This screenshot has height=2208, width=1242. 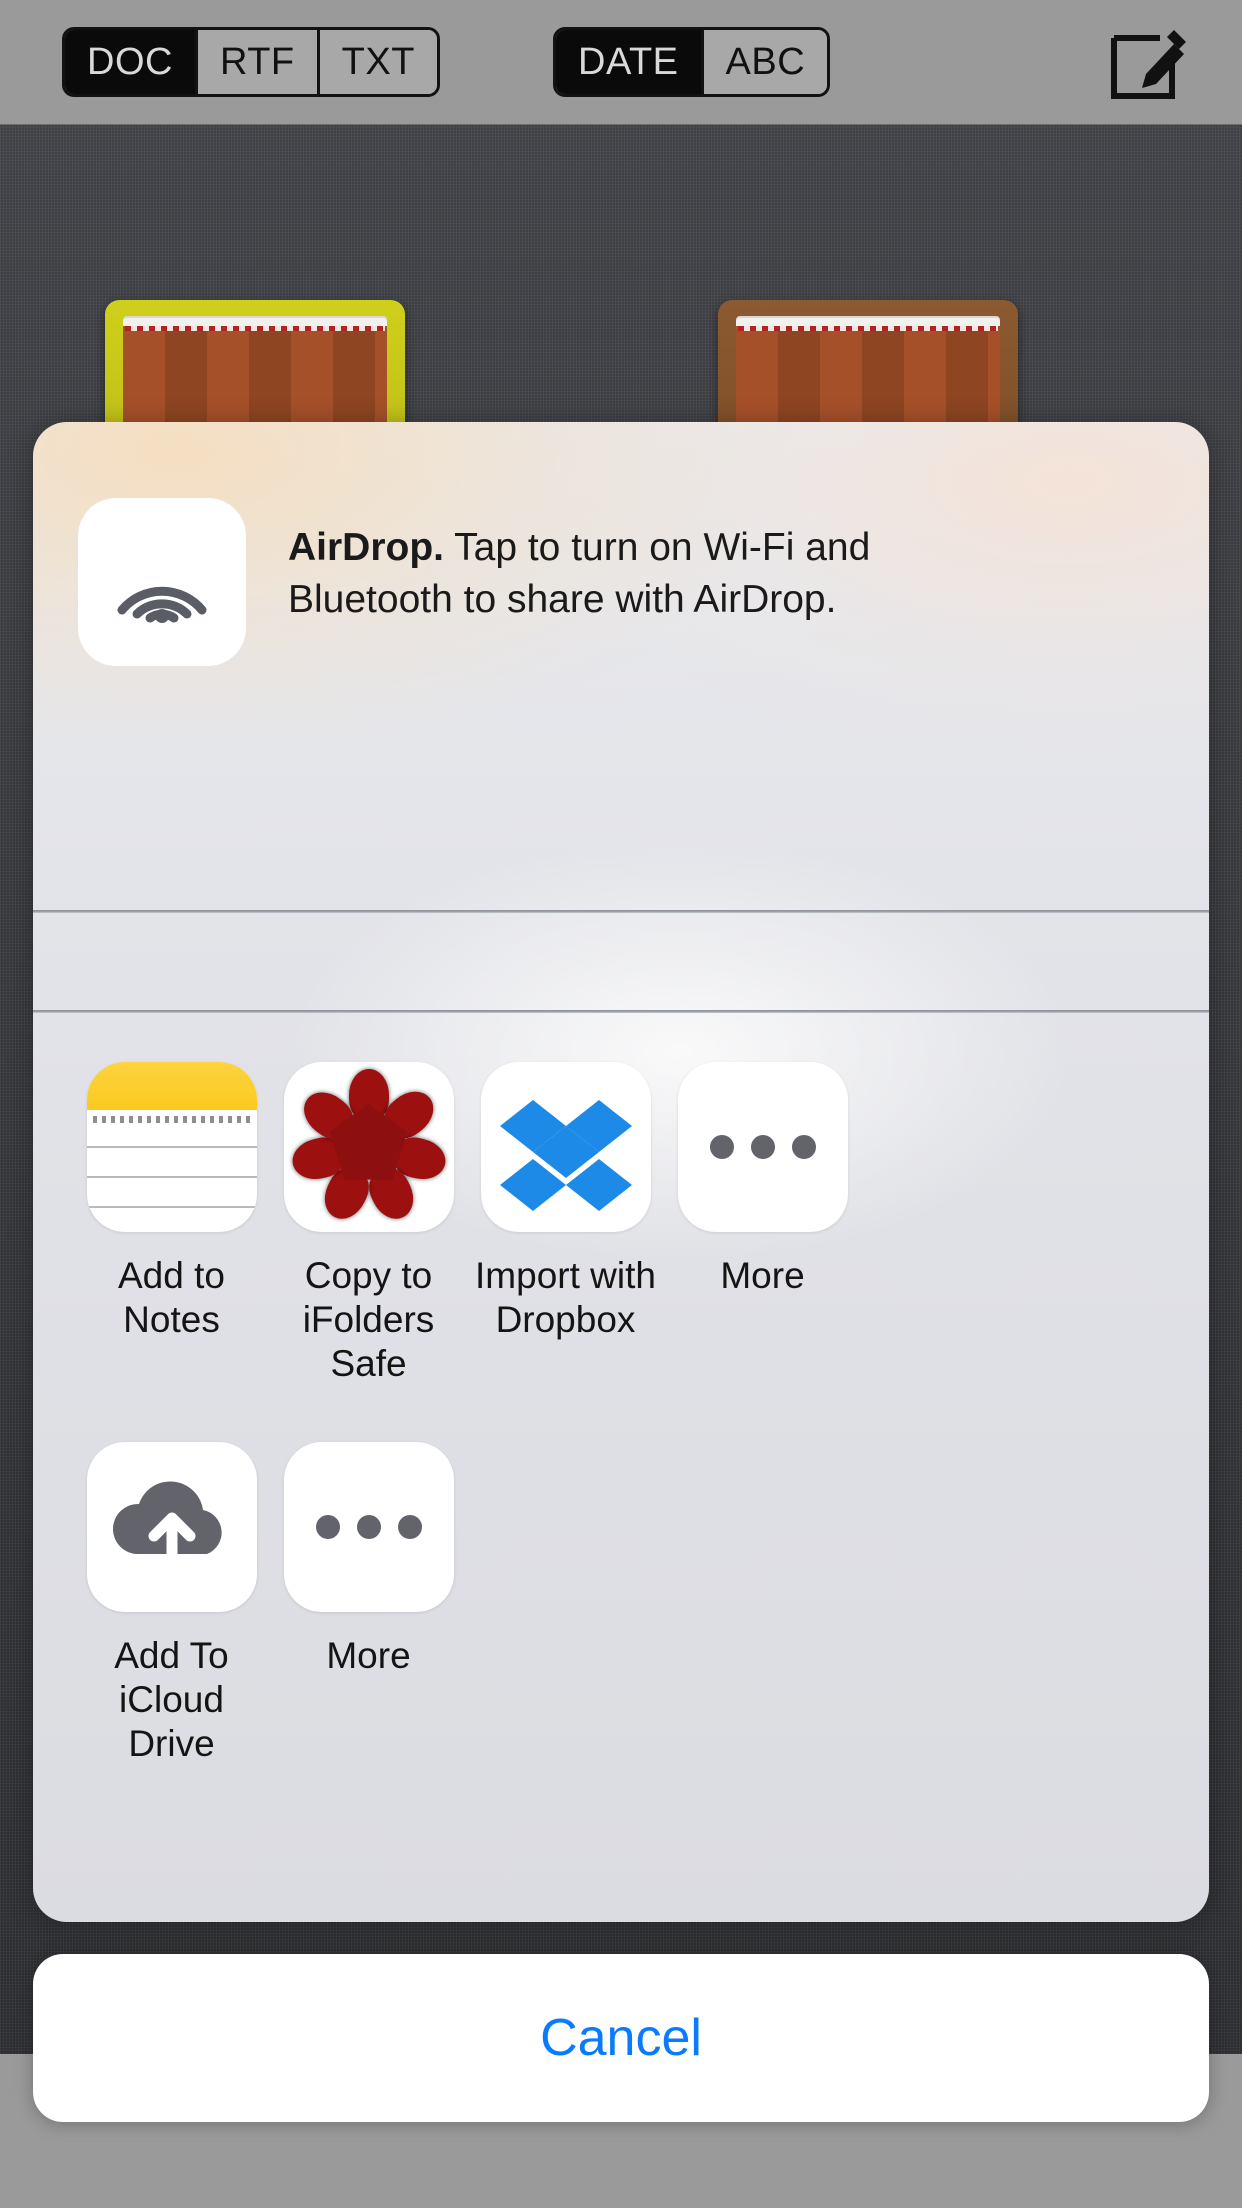 What do you see at coordinates (630, 62) in the screenshot?
I see `segment-date: DATE` at bounding box center [630, 62].